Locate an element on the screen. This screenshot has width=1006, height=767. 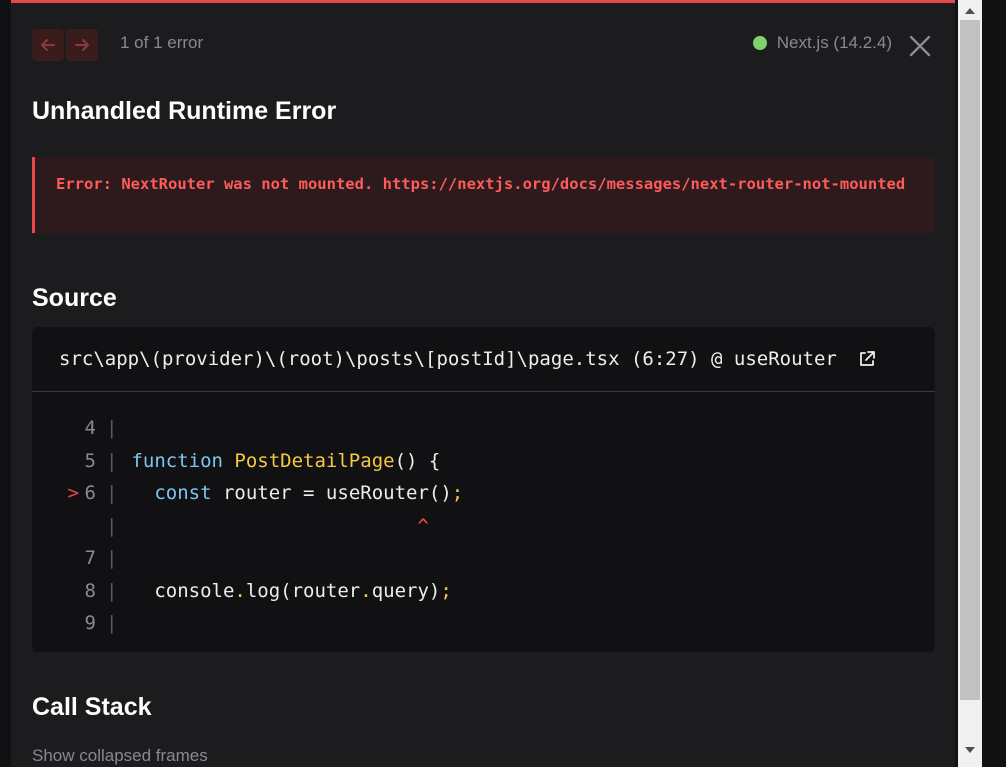
arrow-right-icon is located at coordinates (82, 45).